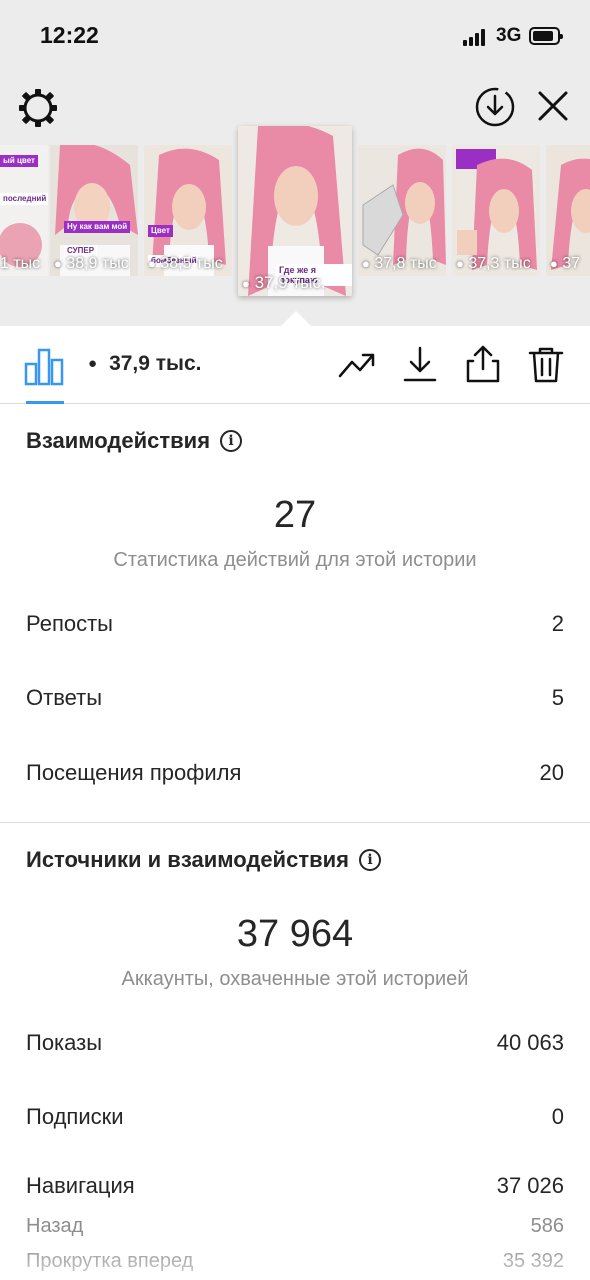 This screenshot has height=1280, width=590. I want to click on interactions-subtitle: Статистика действий для этой истории, so click(295, 560).